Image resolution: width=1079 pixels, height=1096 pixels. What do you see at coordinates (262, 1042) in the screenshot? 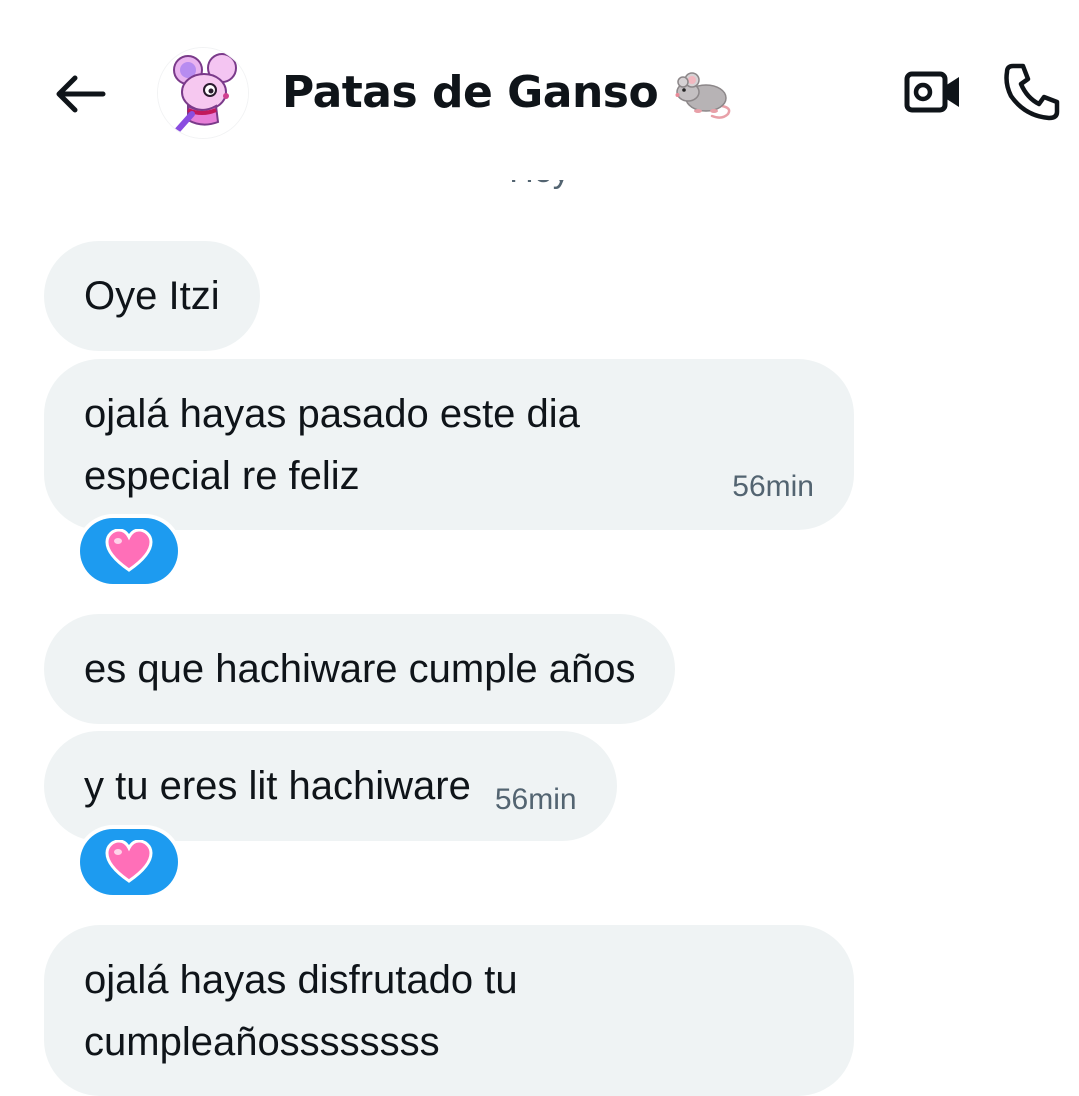
I see `message-text-line: cumpleañossssssss` at bounding box center [262, 1042].